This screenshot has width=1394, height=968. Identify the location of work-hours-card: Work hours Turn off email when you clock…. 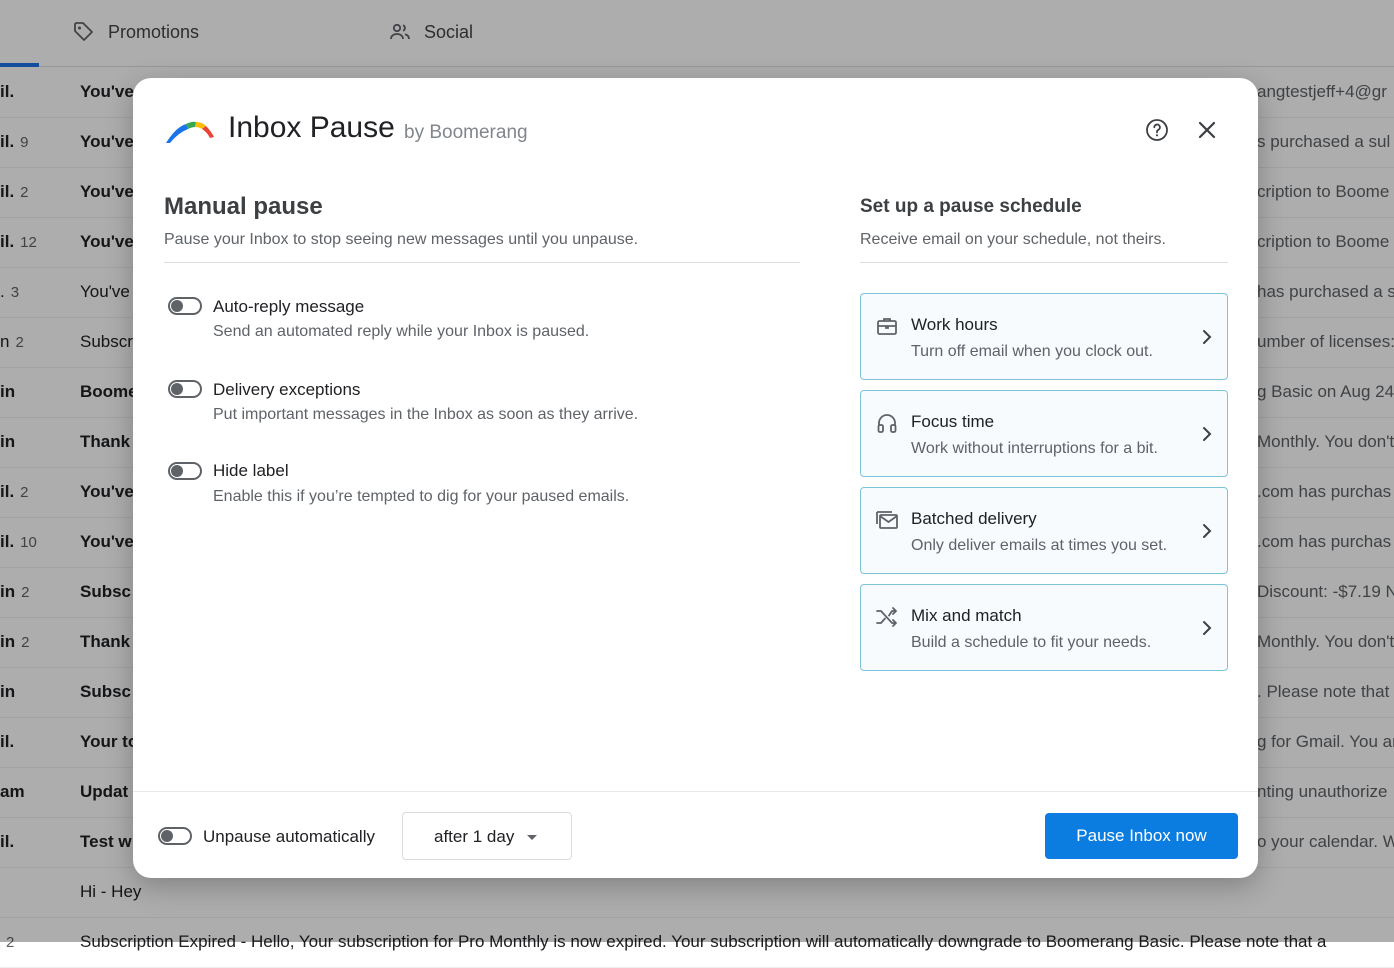
(1044, 336).